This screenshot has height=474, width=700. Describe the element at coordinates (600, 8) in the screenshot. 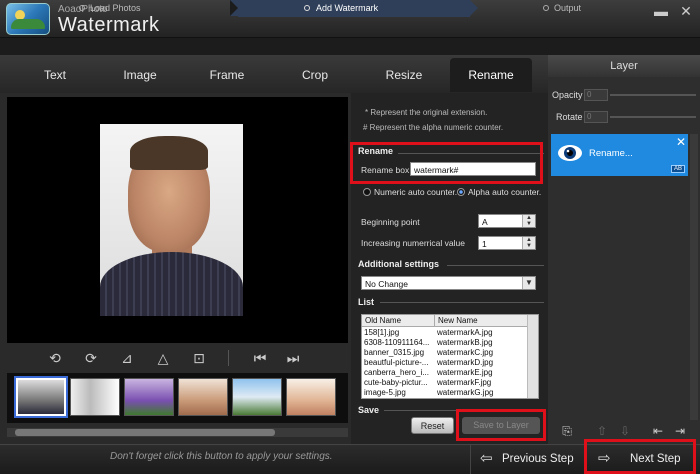

I see `step-output: Output` at that location.